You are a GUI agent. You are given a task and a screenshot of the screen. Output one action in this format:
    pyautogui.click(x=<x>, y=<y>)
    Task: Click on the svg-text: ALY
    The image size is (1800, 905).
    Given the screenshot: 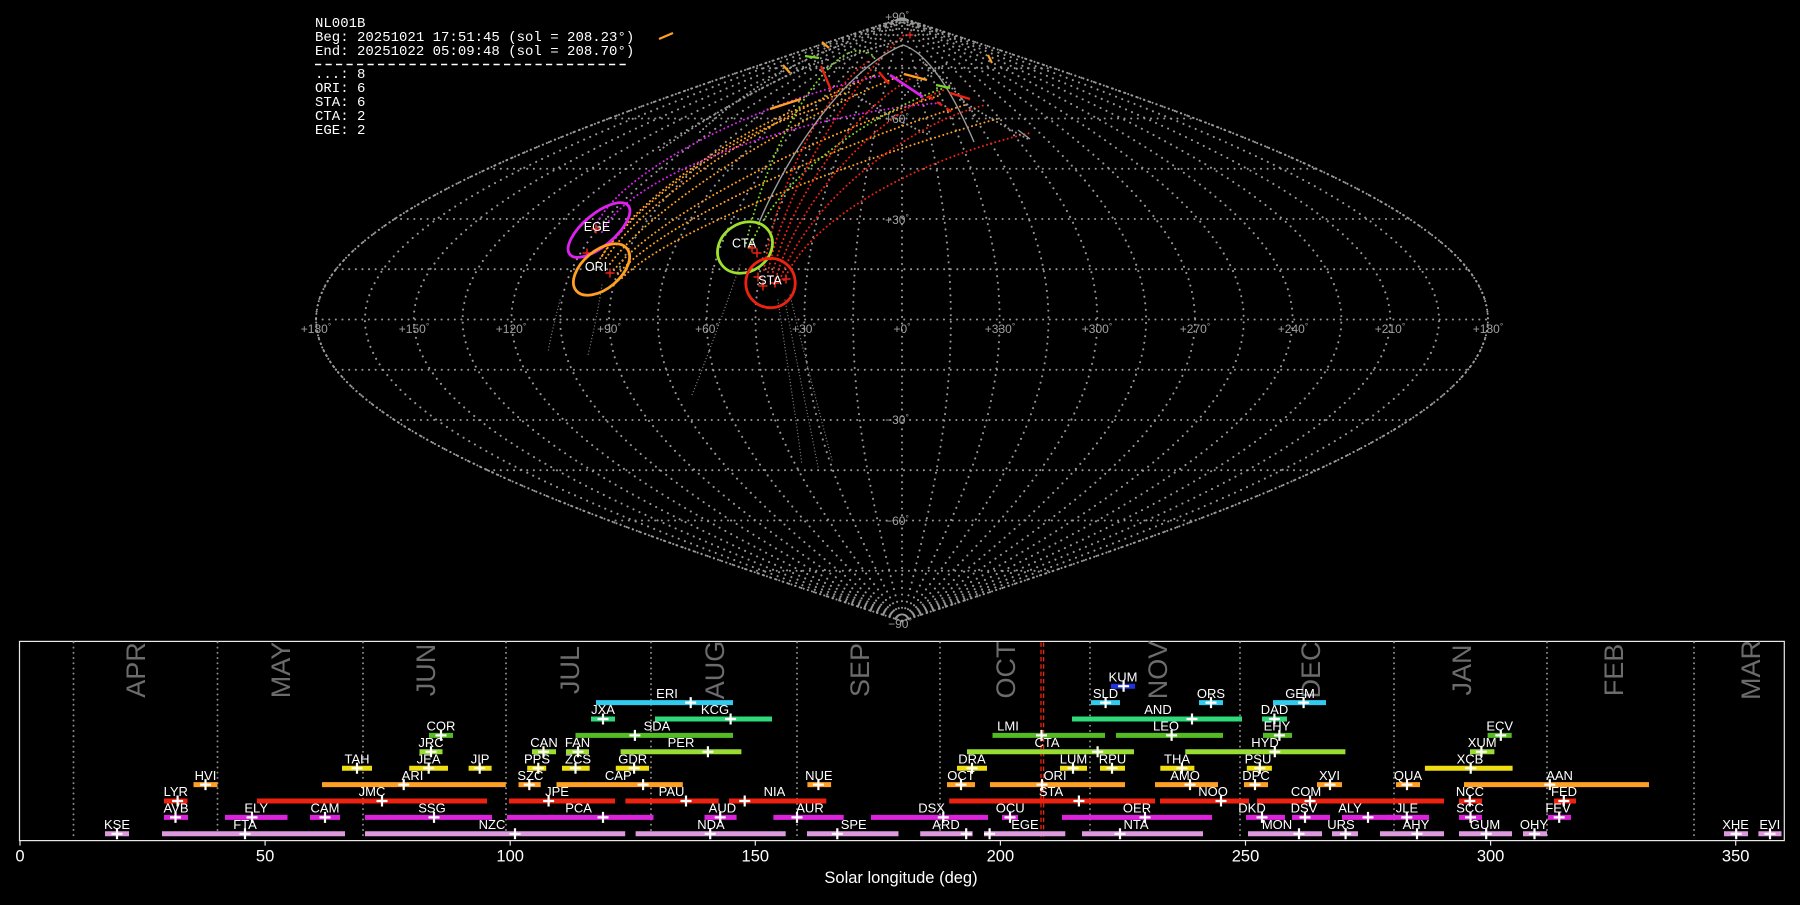 What is the action you would take?
    pyautogui.click(x=1350, y=808)
    